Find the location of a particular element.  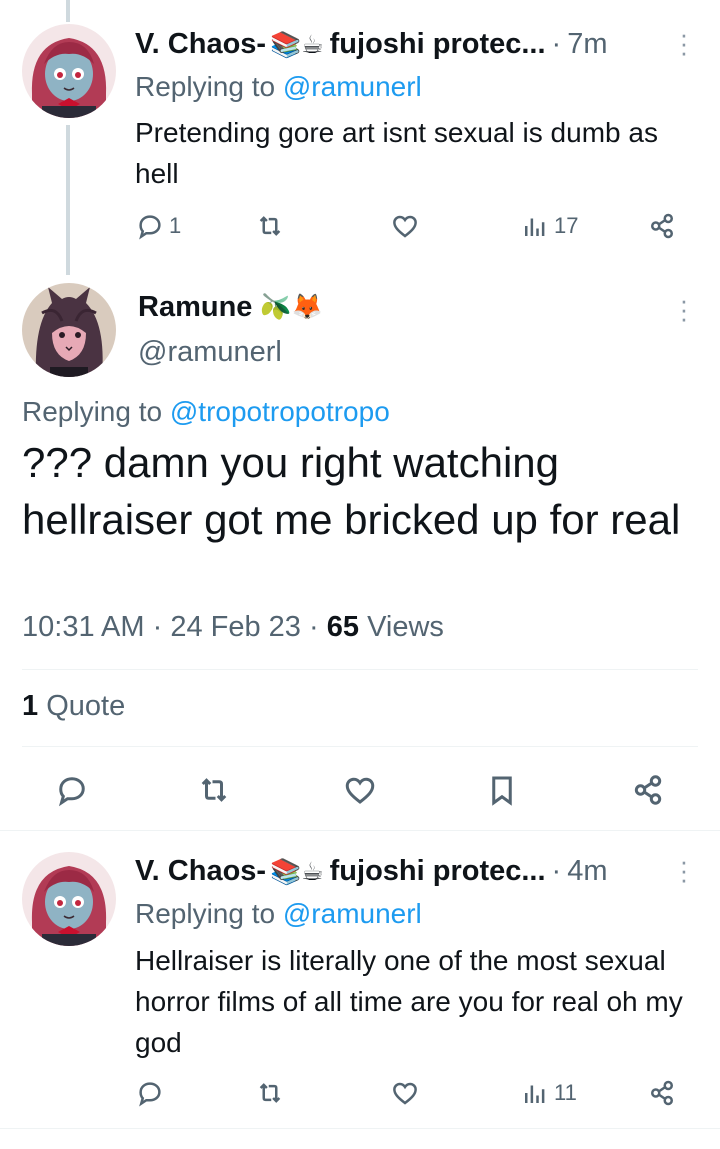

timestamp: 7m is located at coordinates (587, 44).